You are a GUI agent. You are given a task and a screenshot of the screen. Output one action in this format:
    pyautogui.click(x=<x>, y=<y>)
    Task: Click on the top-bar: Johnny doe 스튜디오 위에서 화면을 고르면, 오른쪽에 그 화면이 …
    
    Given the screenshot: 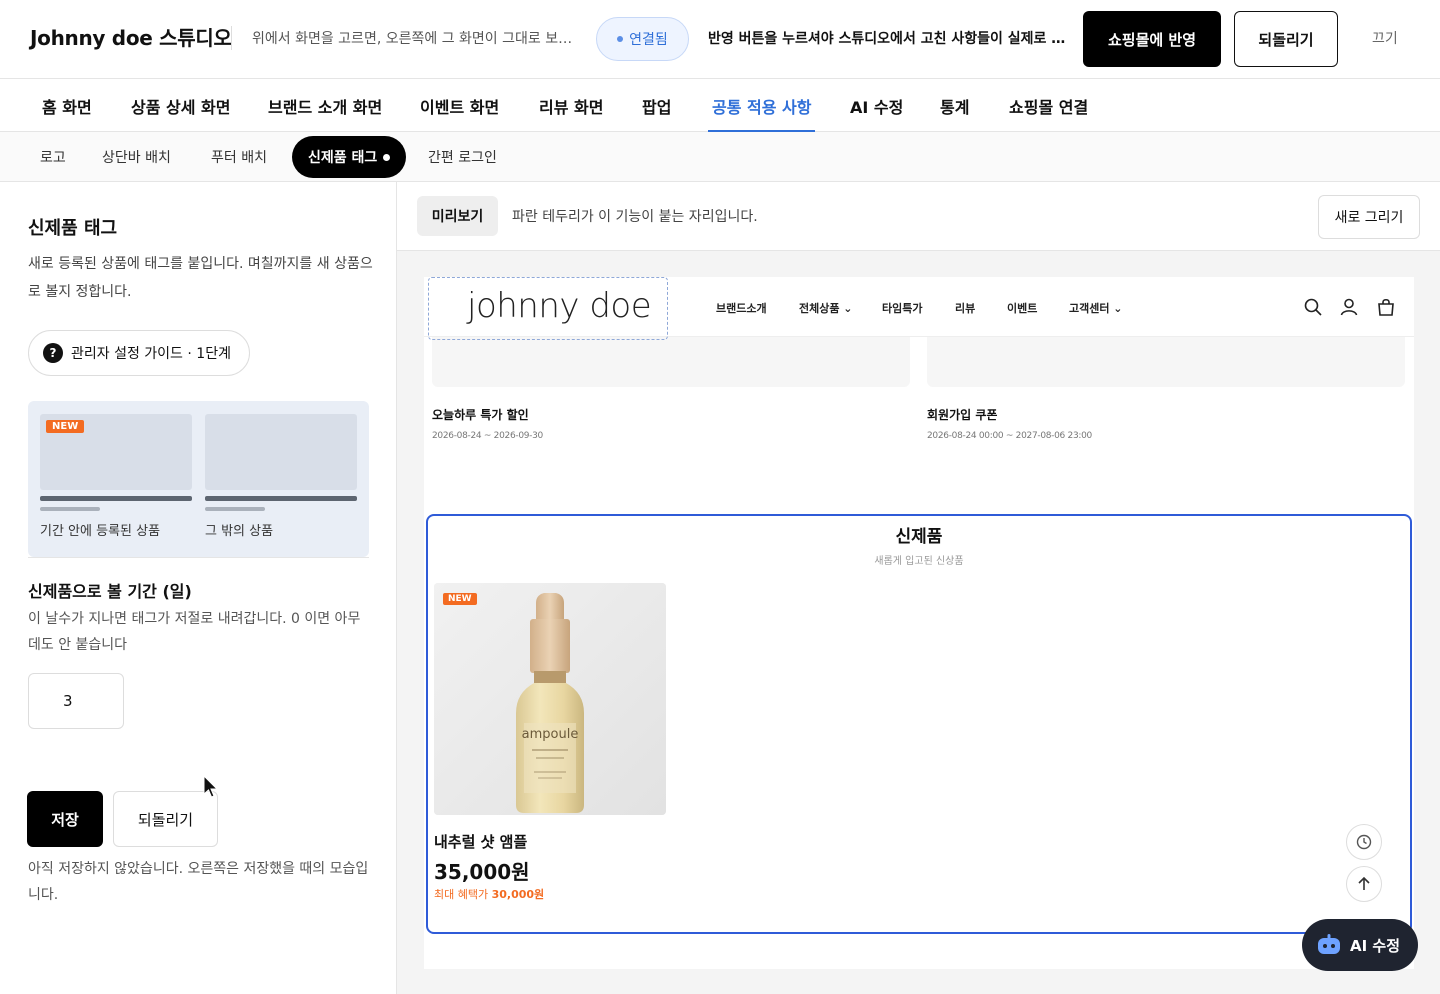 What is the action you would take?
    pyautogui.click(x=720, y=39)
    